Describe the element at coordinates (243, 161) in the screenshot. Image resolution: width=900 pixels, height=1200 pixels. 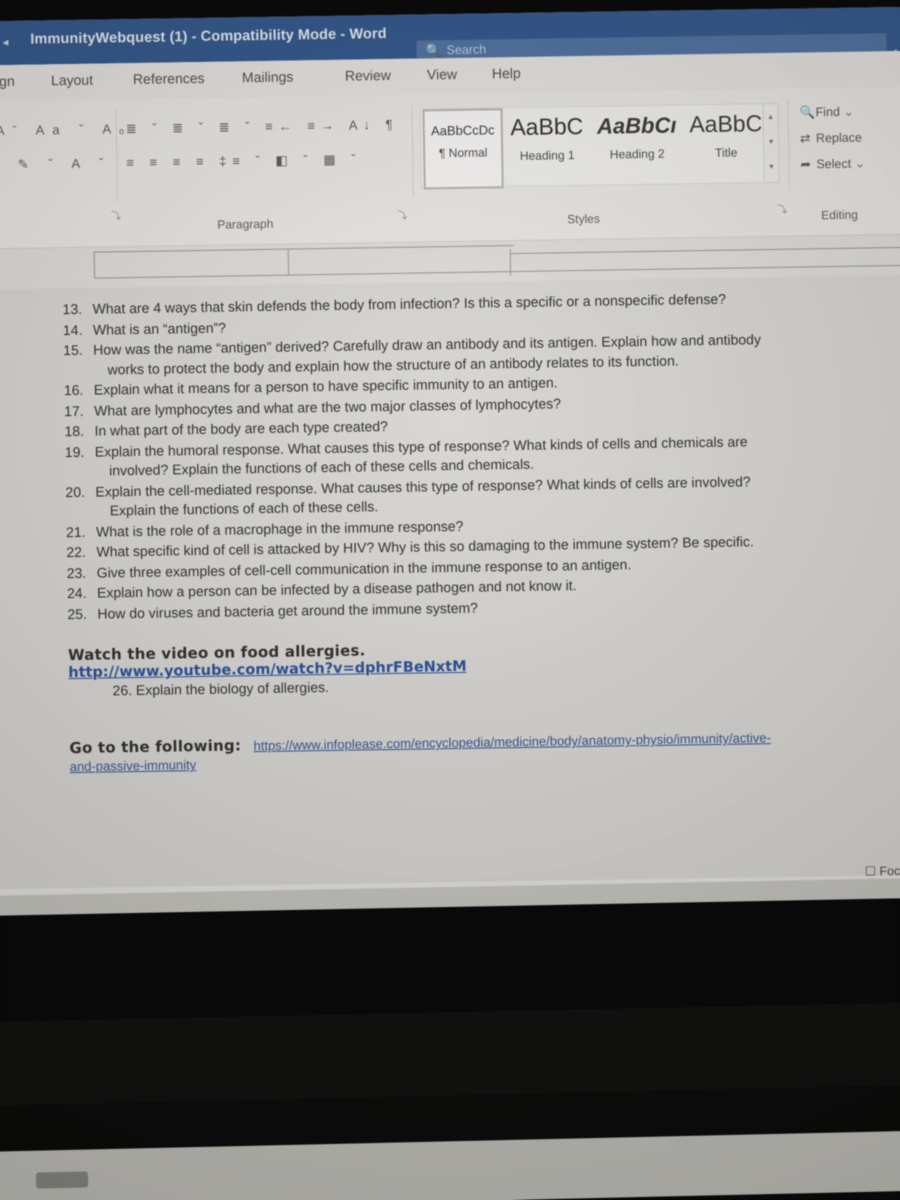
I see `paragraph-group-row-2: ≡ ≡ ≡ ≡ ‡≡ ˇ ◧ ˇ ▦ ˇ` at that location.